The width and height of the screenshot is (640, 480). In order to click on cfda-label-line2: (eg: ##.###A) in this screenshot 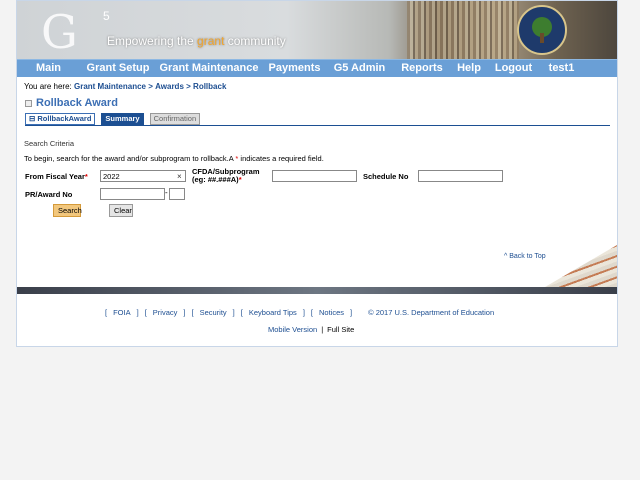, I will do `click(215, 179)`.